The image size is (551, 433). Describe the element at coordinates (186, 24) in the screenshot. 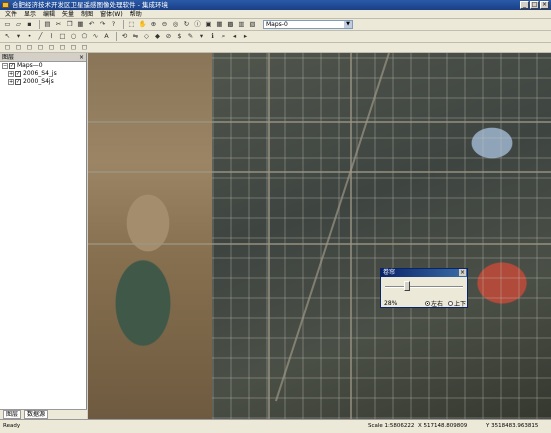

I see `refresh-icon: ↻` at that location.